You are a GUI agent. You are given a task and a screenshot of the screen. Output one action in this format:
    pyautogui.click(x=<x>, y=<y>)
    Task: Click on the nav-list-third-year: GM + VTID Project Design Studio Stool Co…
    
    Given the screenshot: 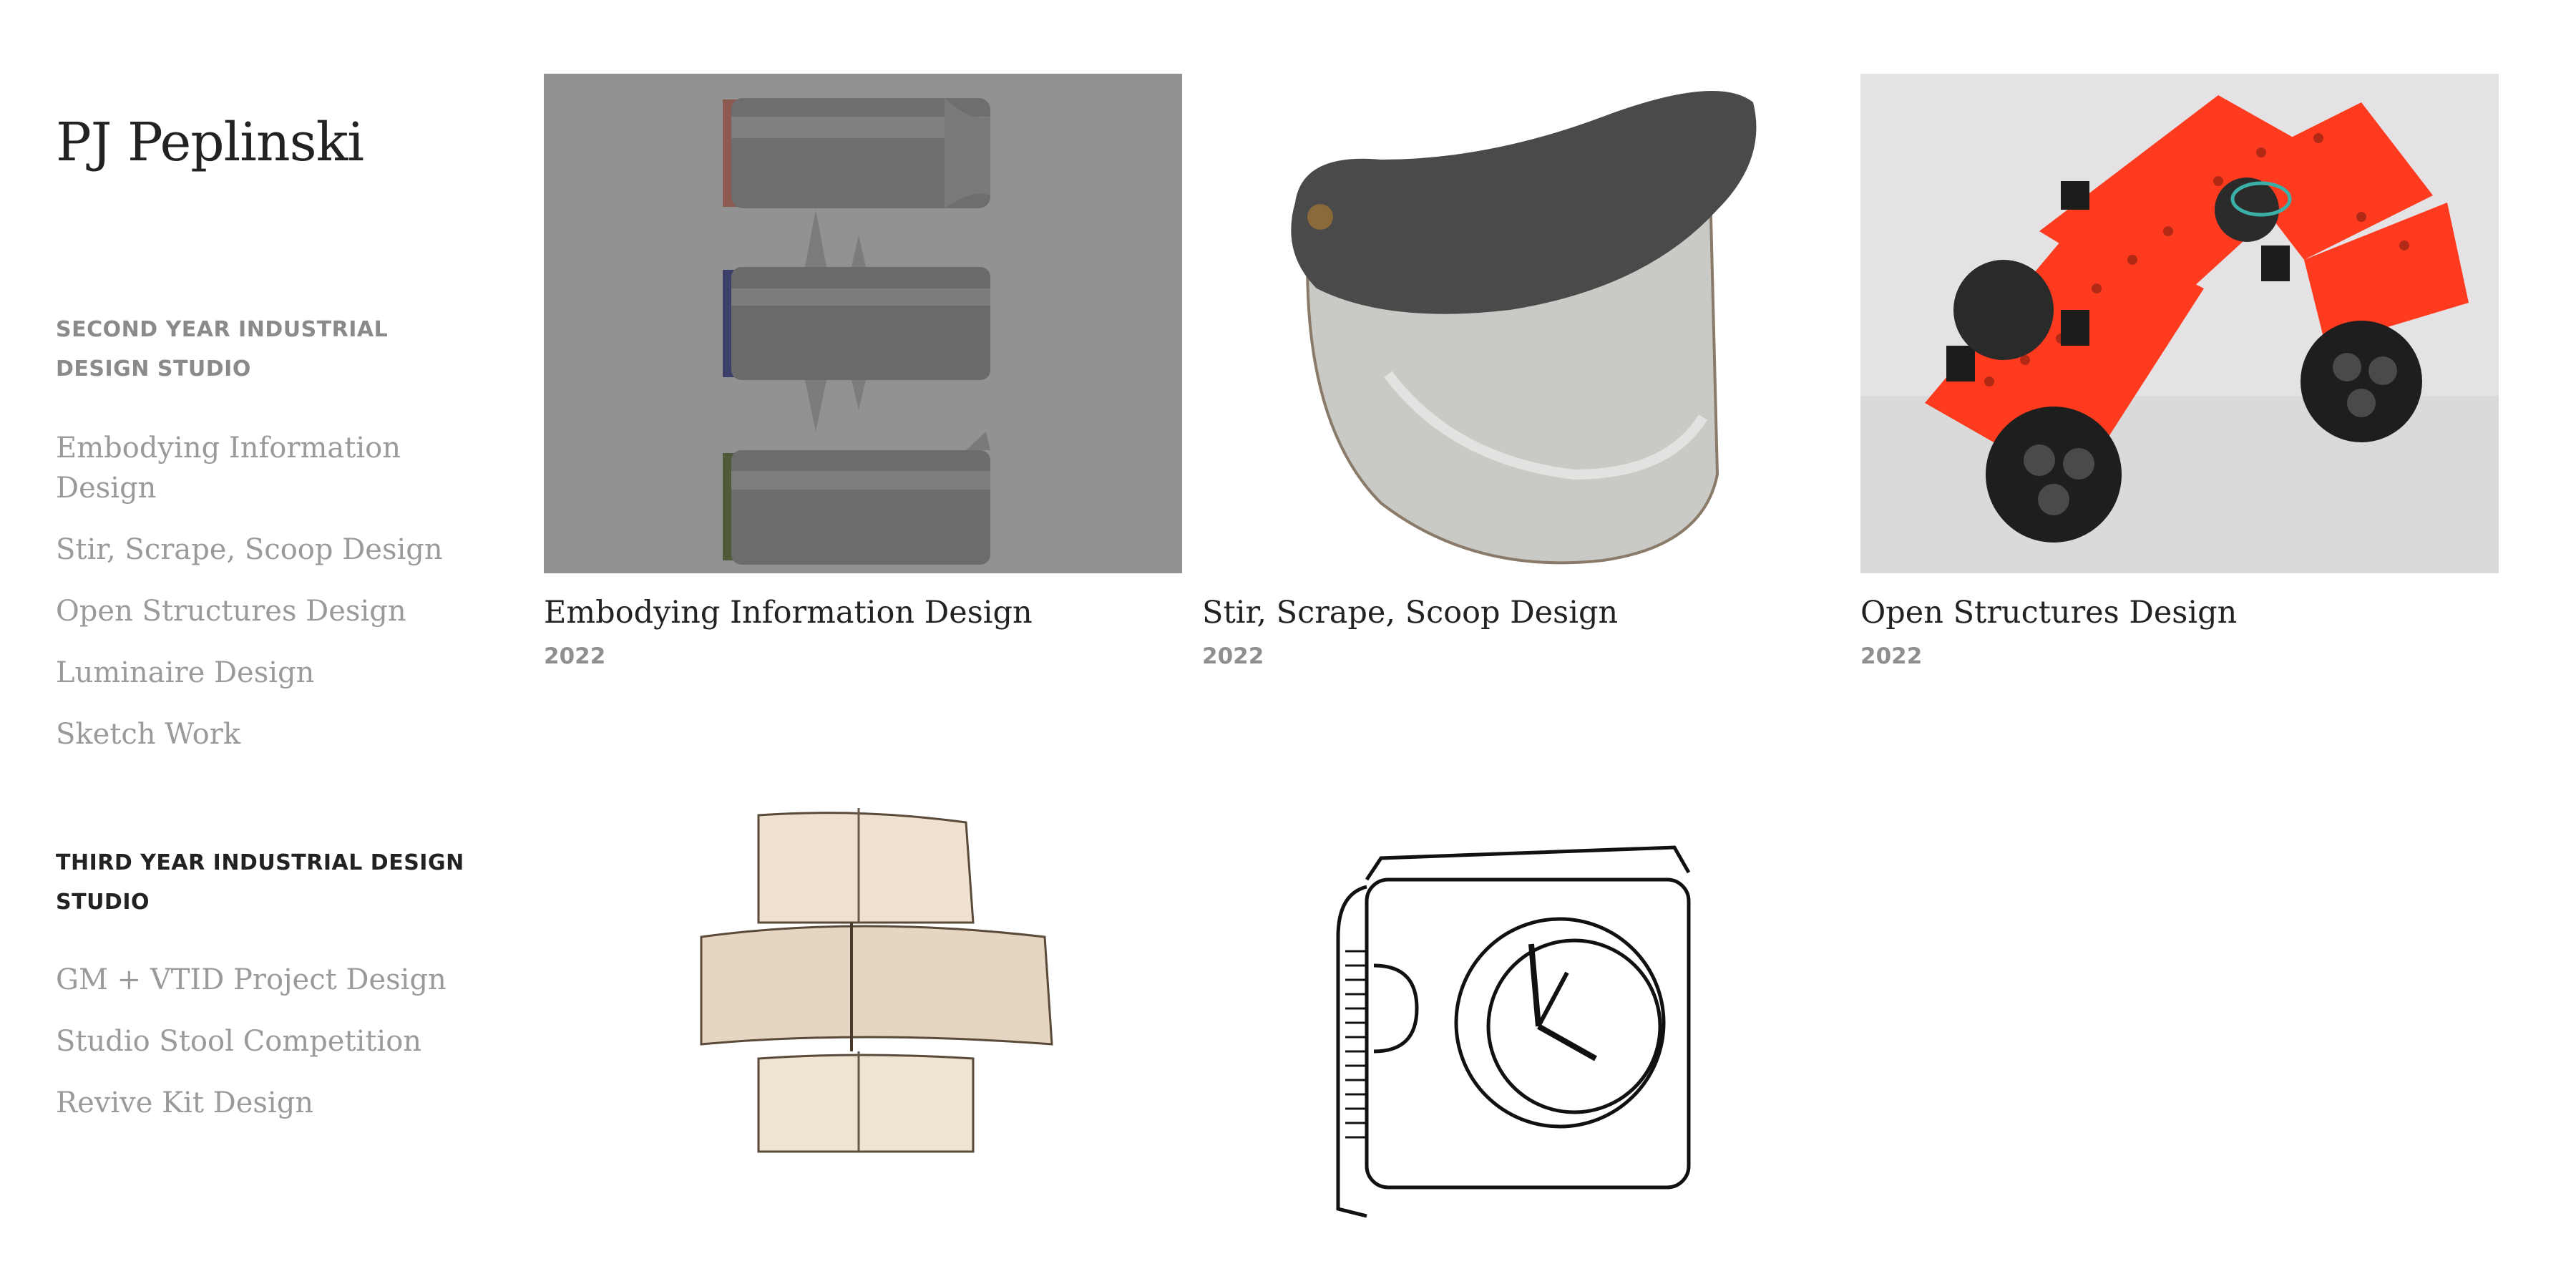 What is the action you would take?
    pyautogui.click(x=256, y=1052)
    